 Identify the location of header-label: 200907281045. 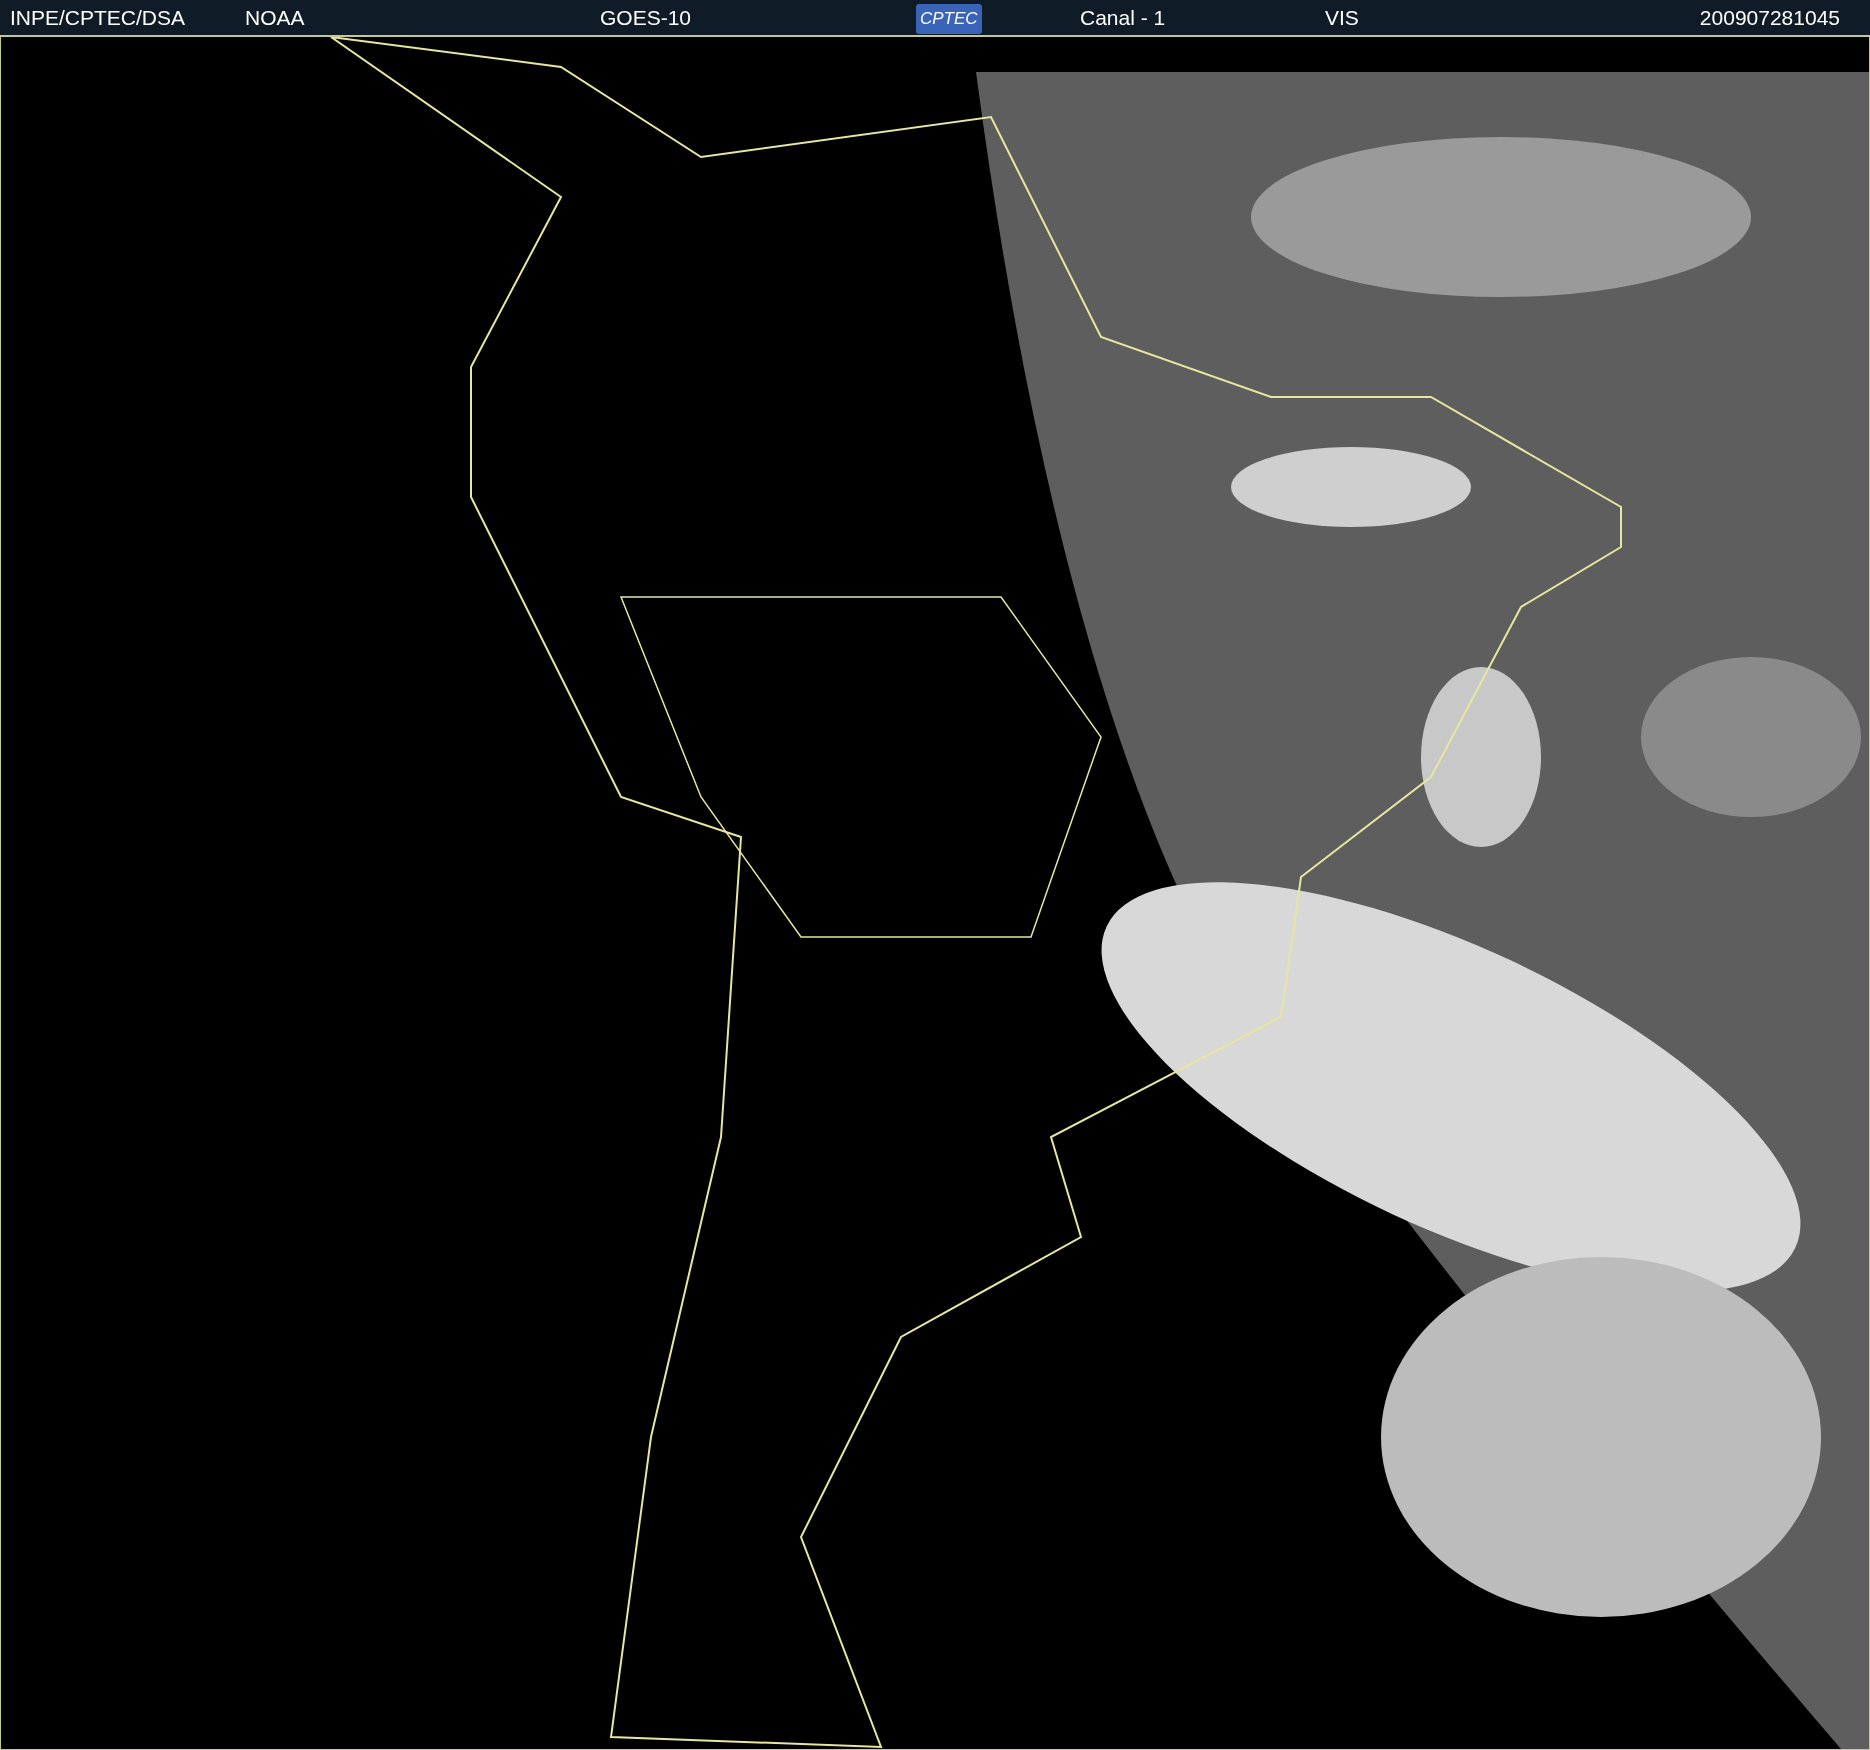
(1769, 17).